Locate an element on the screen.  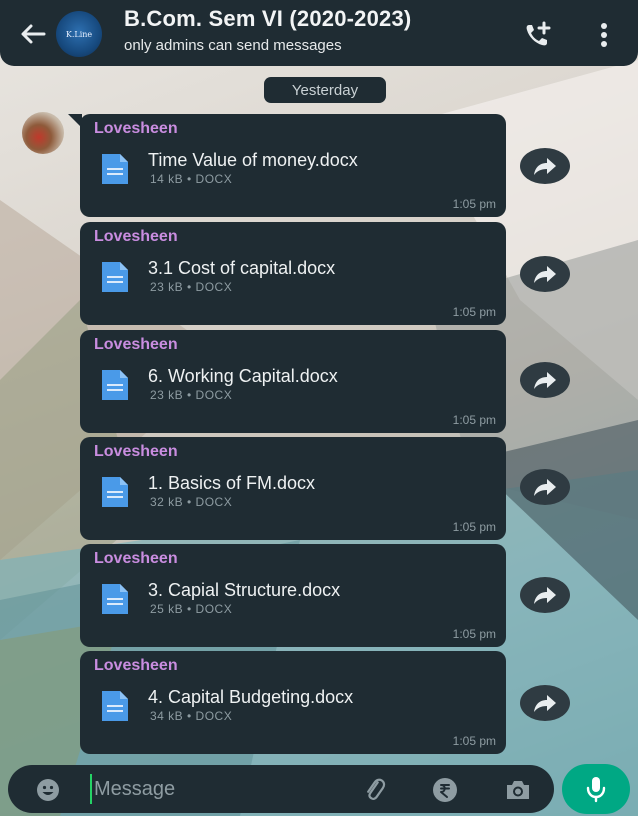
group-avatar: K.Line is located at coordinates (79, 34).